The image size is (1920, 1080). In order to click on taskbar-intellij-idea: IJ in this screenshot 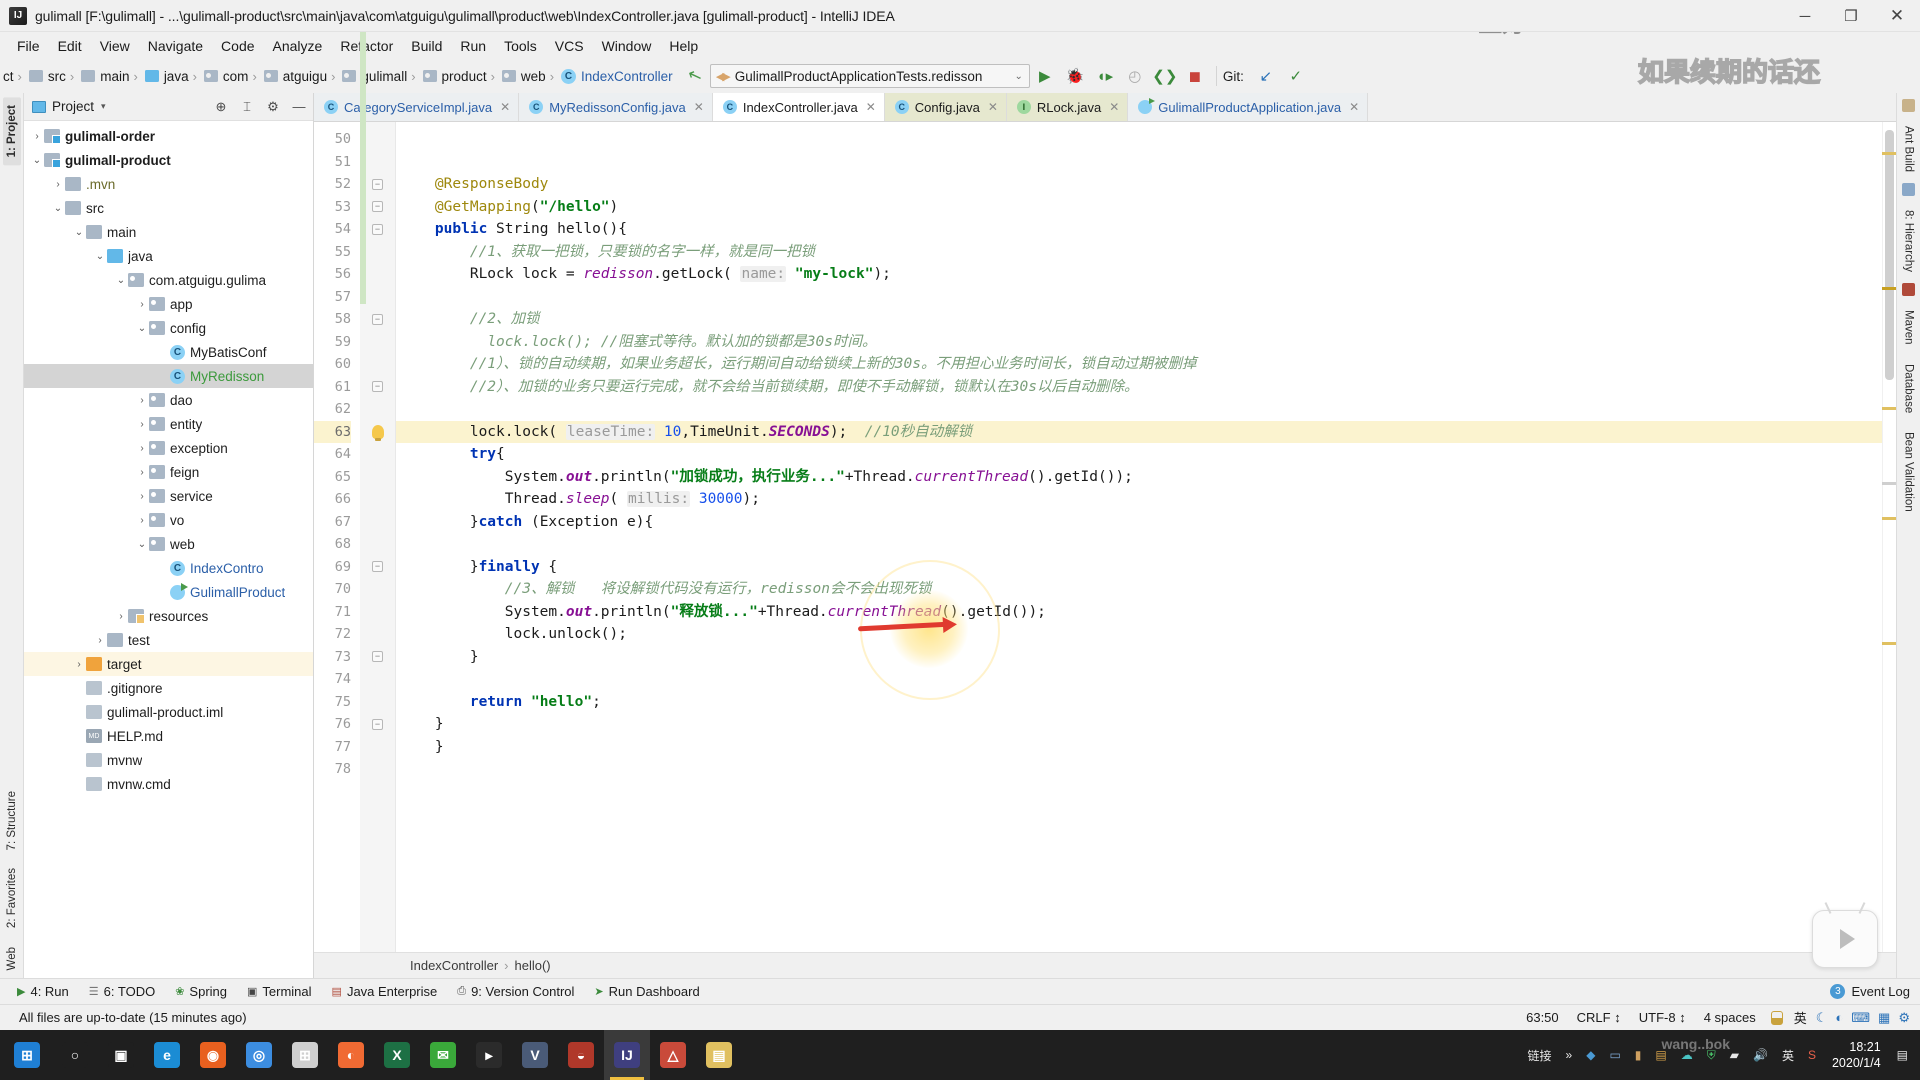, I will do `click(627, 1055)`.